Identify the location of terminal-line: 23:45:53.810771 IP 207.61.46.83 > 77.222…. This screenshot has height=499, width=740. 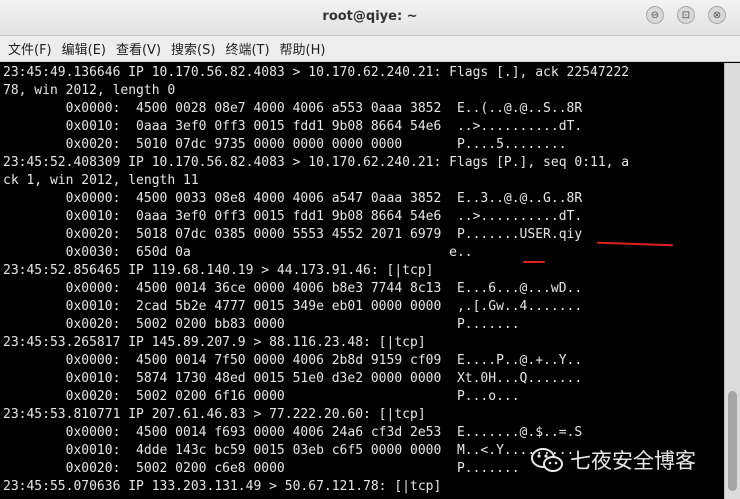
(214, 414).